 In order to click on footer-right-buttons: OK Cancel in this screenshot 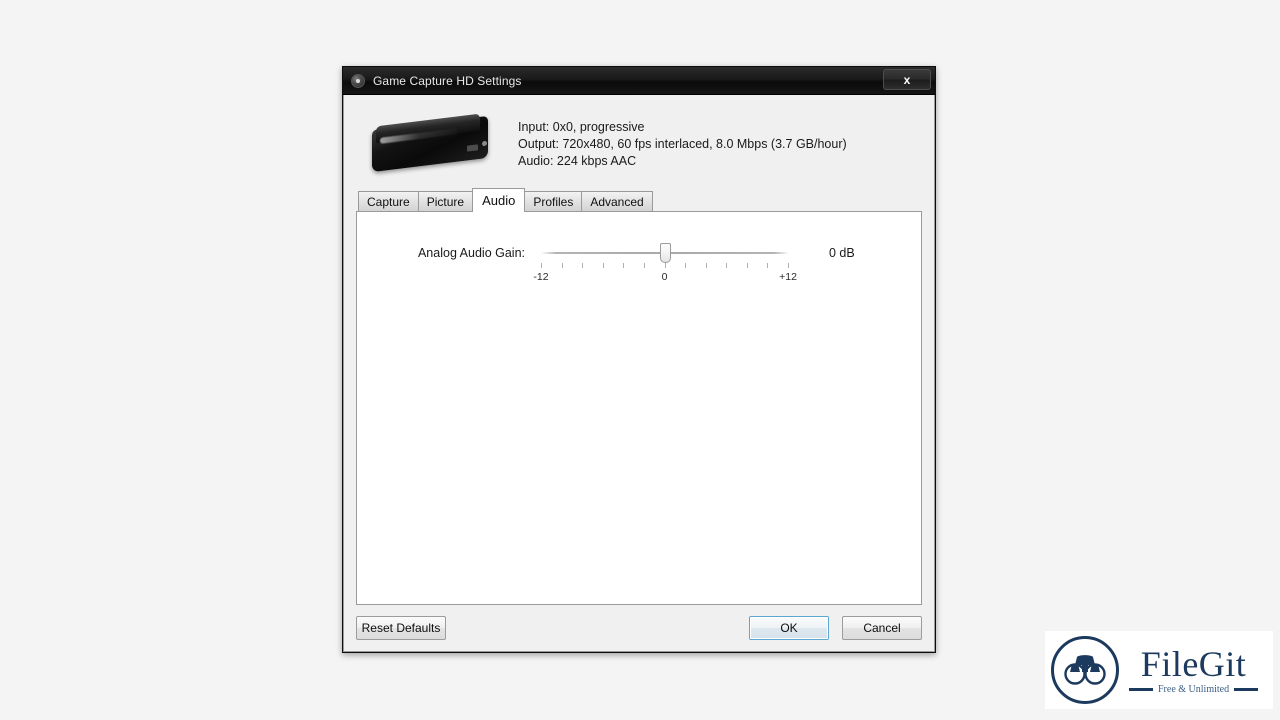, I will do `click(835, 628)`.